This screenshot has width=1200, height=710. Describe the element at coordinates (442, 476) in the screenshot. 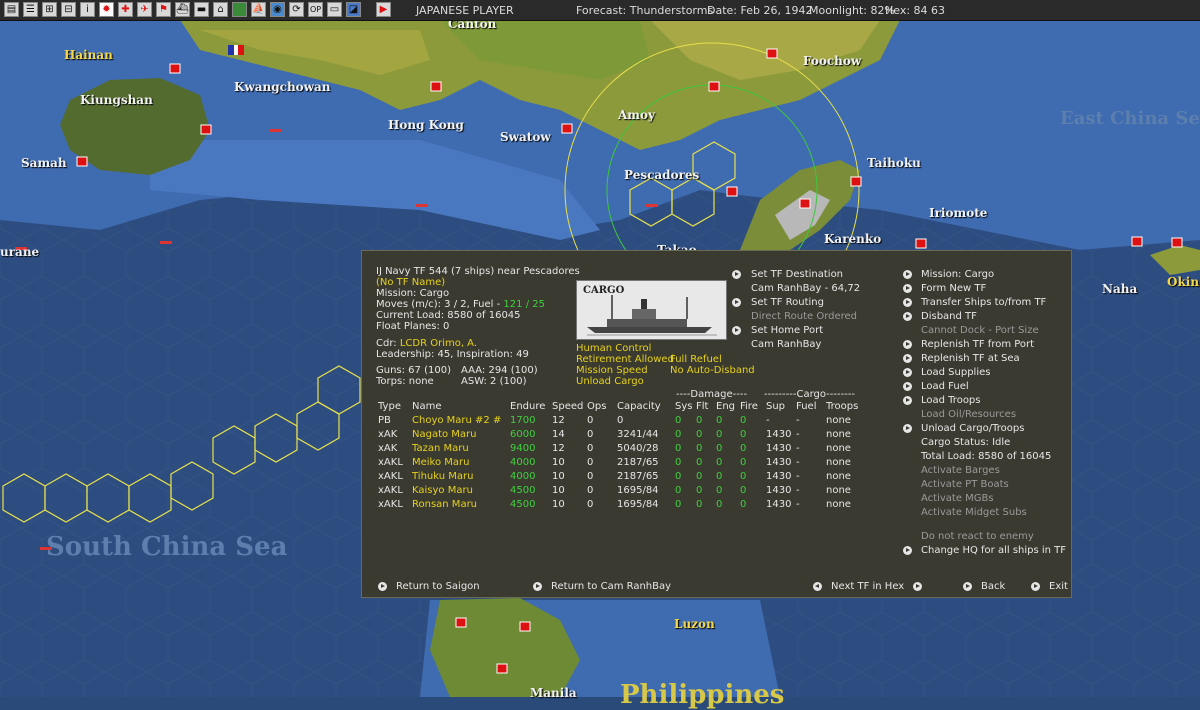

I see `cell-name: Tihuku Maru` at that location.